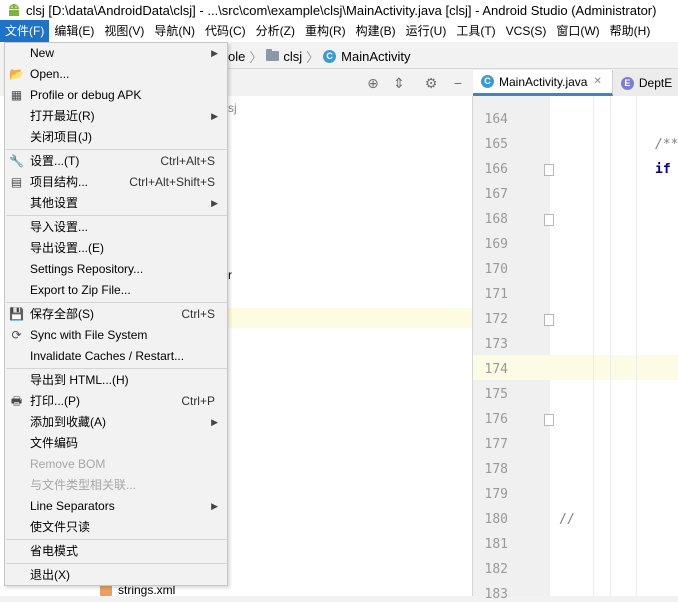  Describe the element at coordinates (116, 551) in the screenshot. I see `menu-item-power-save-mode: 省电模式` at that location.